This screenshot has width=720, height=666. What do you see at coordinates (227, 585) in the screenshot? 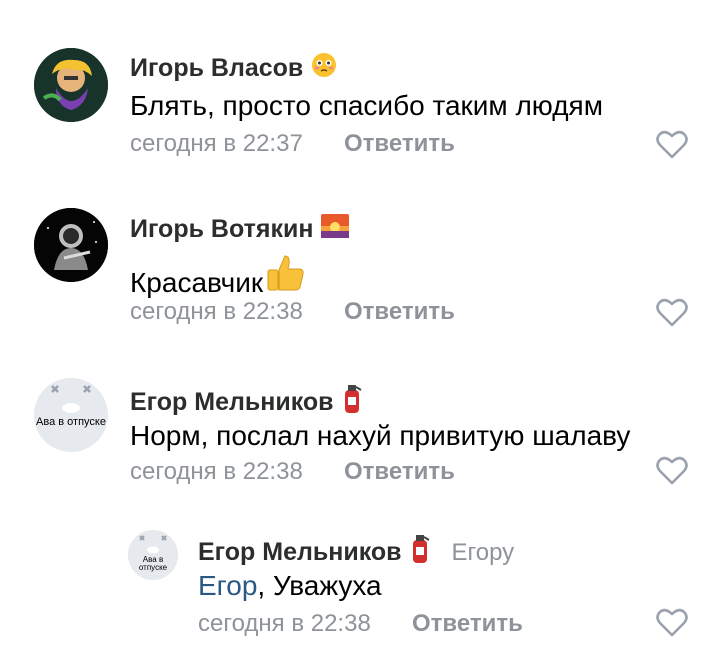
I see `mention-link: Егор` at bounding box center [227, 585].